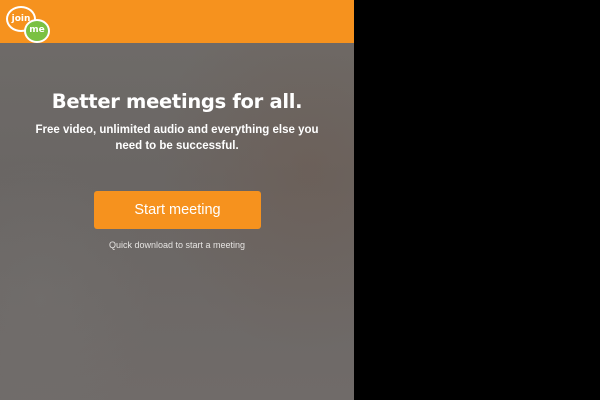 This screenshot has width=600, height=400. I want to click on download-note: Quick download to start a meeting, so click(177, 245).